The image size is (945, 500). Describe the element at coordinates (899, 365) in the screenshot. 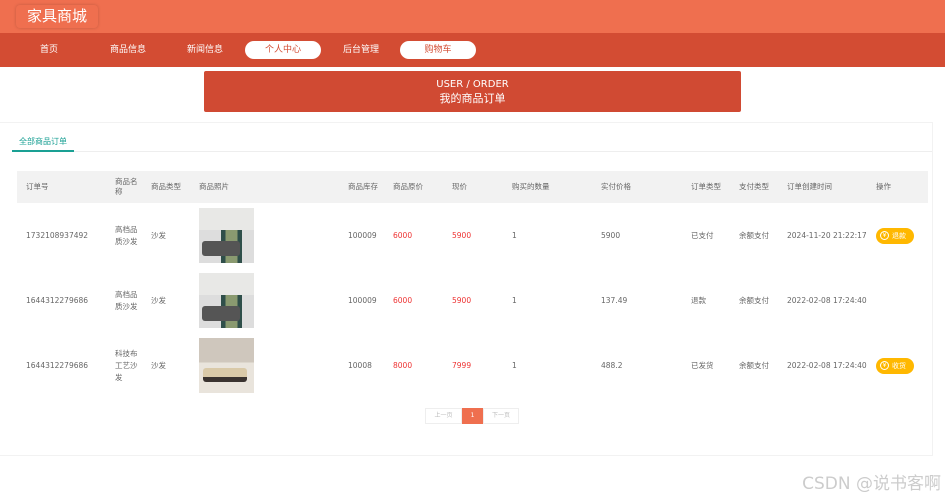

I see `receive-label: 收货` at that location.